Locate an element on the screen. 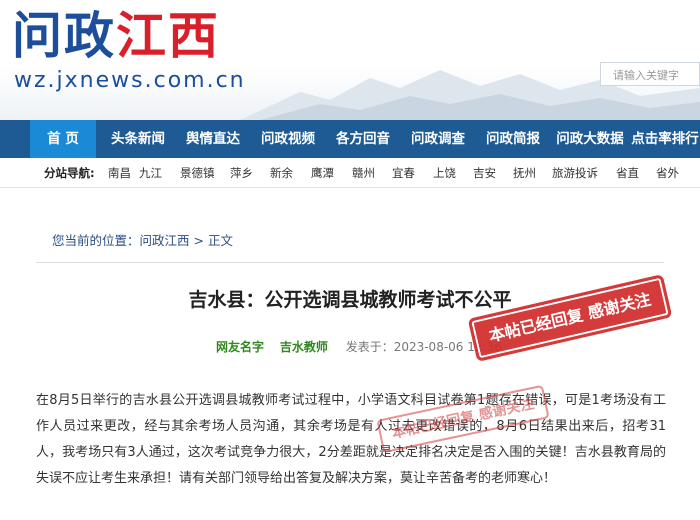 This screenshot has width=700, height=520. subnav-item: 南昌 is located at coordinates (119, 173).